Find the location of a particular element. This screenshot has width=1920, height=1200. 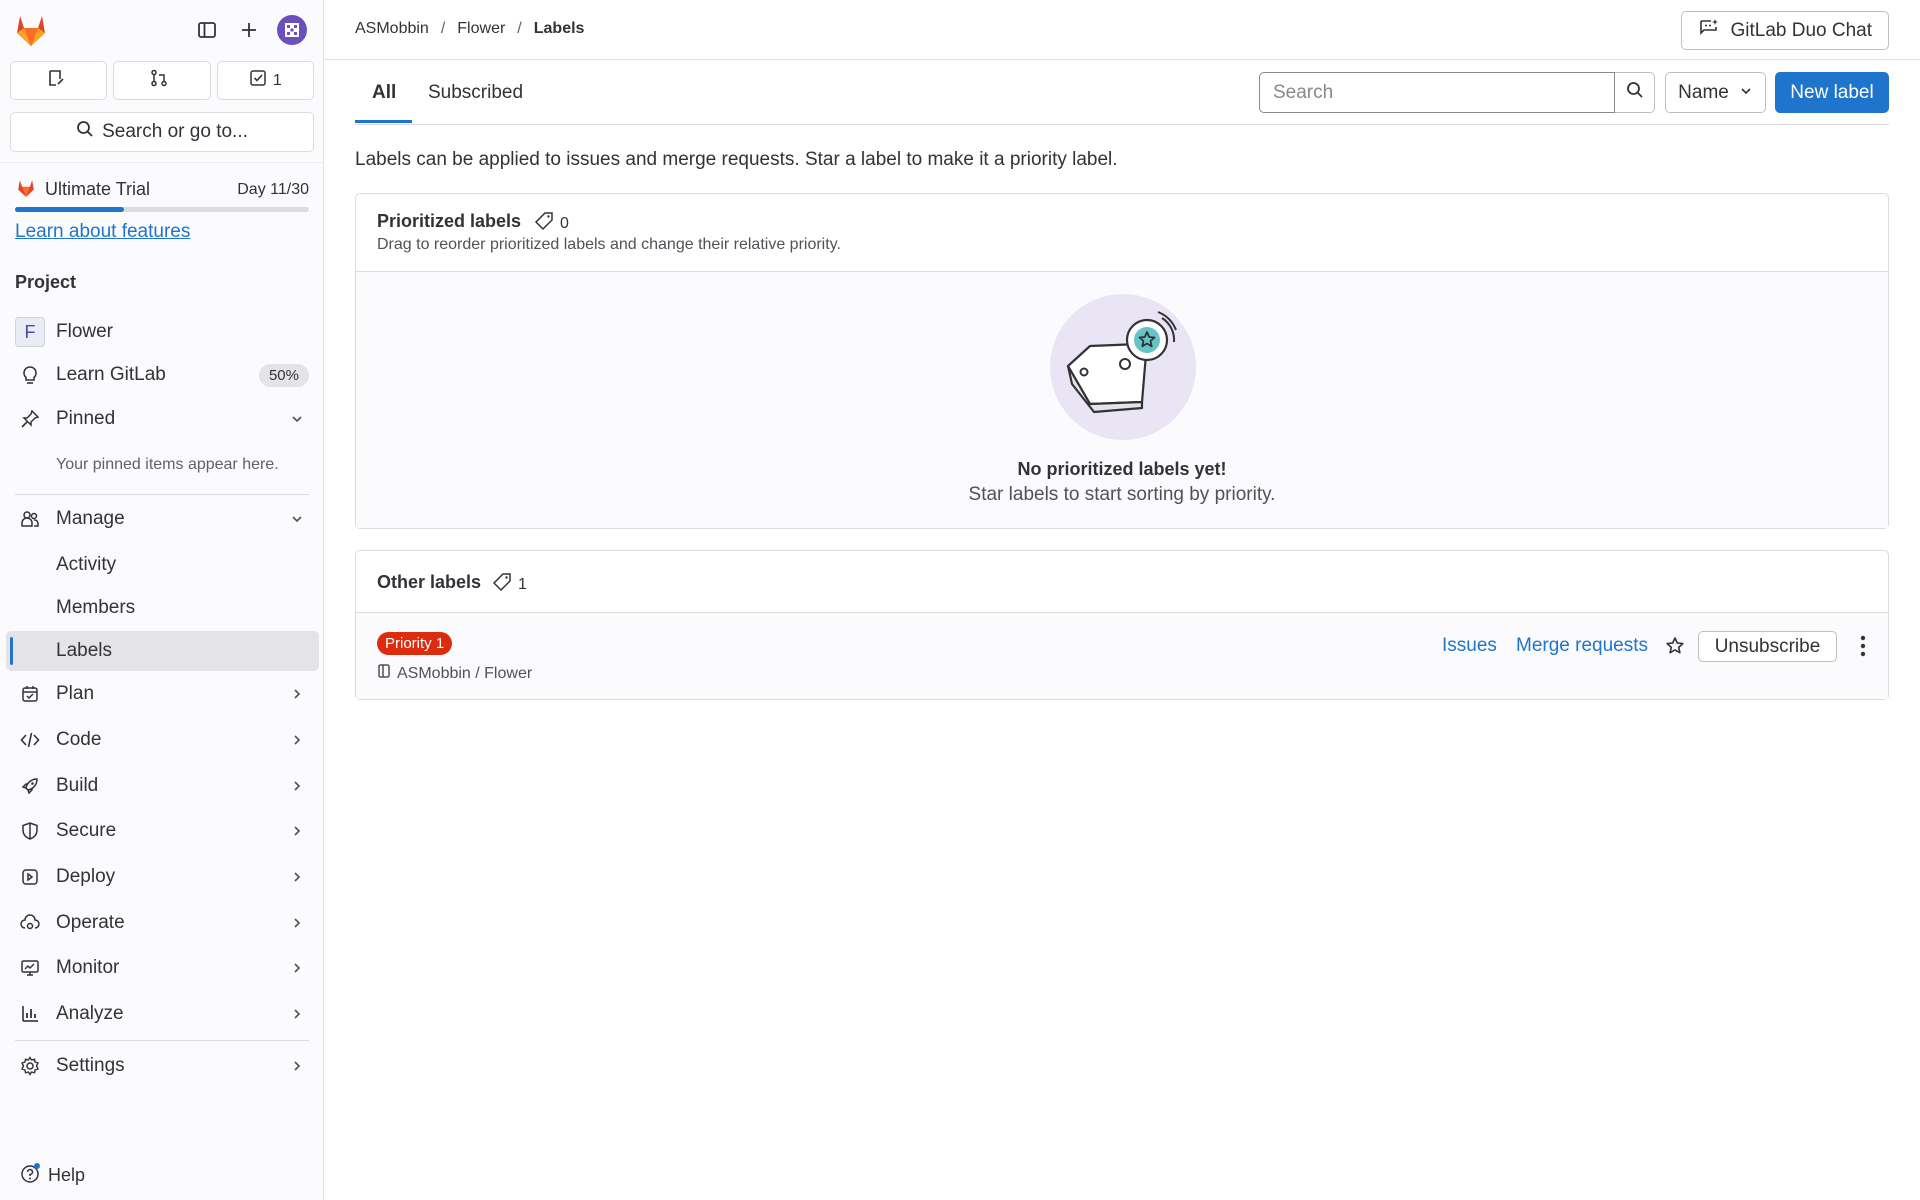

sidebar-item-label: Monitor is located at coordinates (88, 967).